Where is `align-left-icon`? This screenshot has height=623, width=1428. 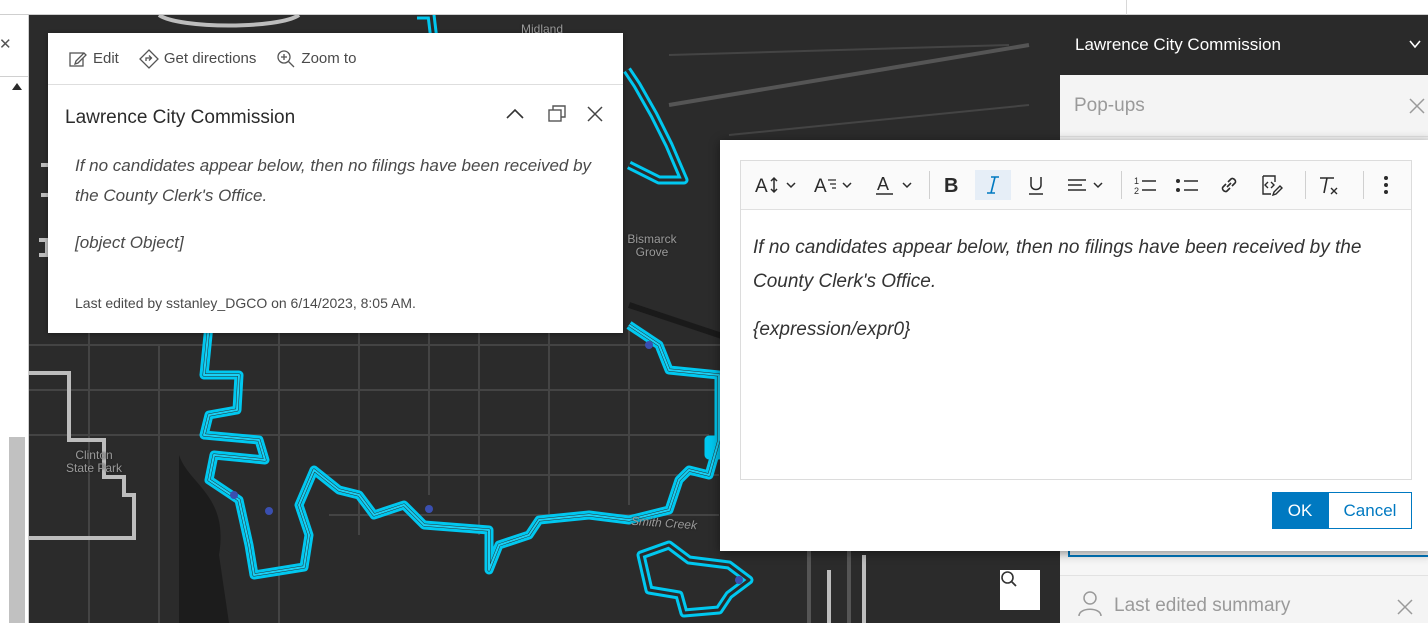 align-left-icon is located at coordinates (1085, 185).